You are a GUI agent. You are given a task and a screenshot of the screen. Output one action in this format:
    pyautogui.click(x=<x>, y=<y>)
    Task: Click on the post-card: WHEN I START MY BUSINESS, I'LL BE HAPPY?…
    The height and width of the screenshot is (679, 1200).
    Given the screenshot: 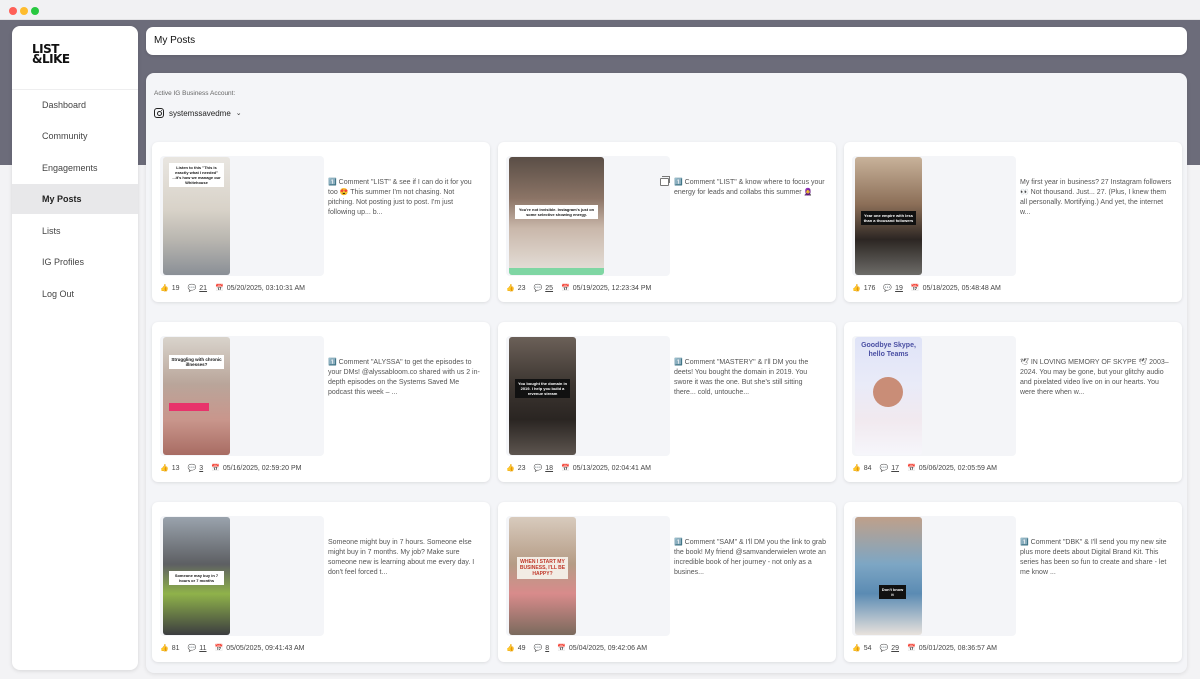 What is the action you would take?
    pyautogui.click(x=667, y=582)
    